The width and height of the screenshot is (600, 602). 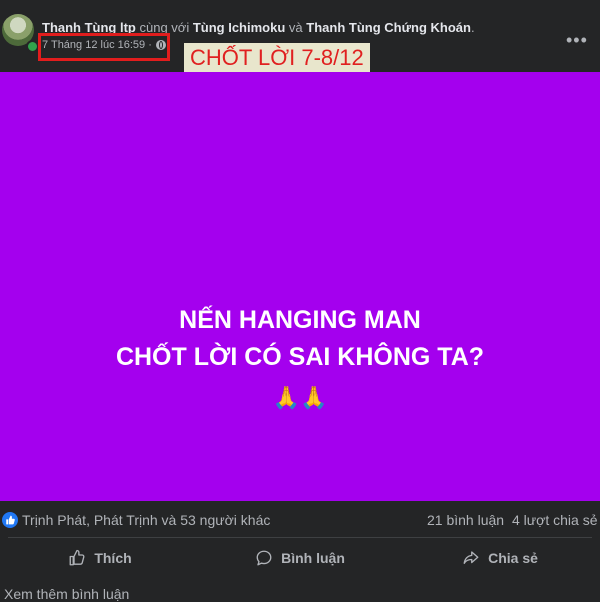 I want to click on like-reaction-icon, so click(x=10, y=520).